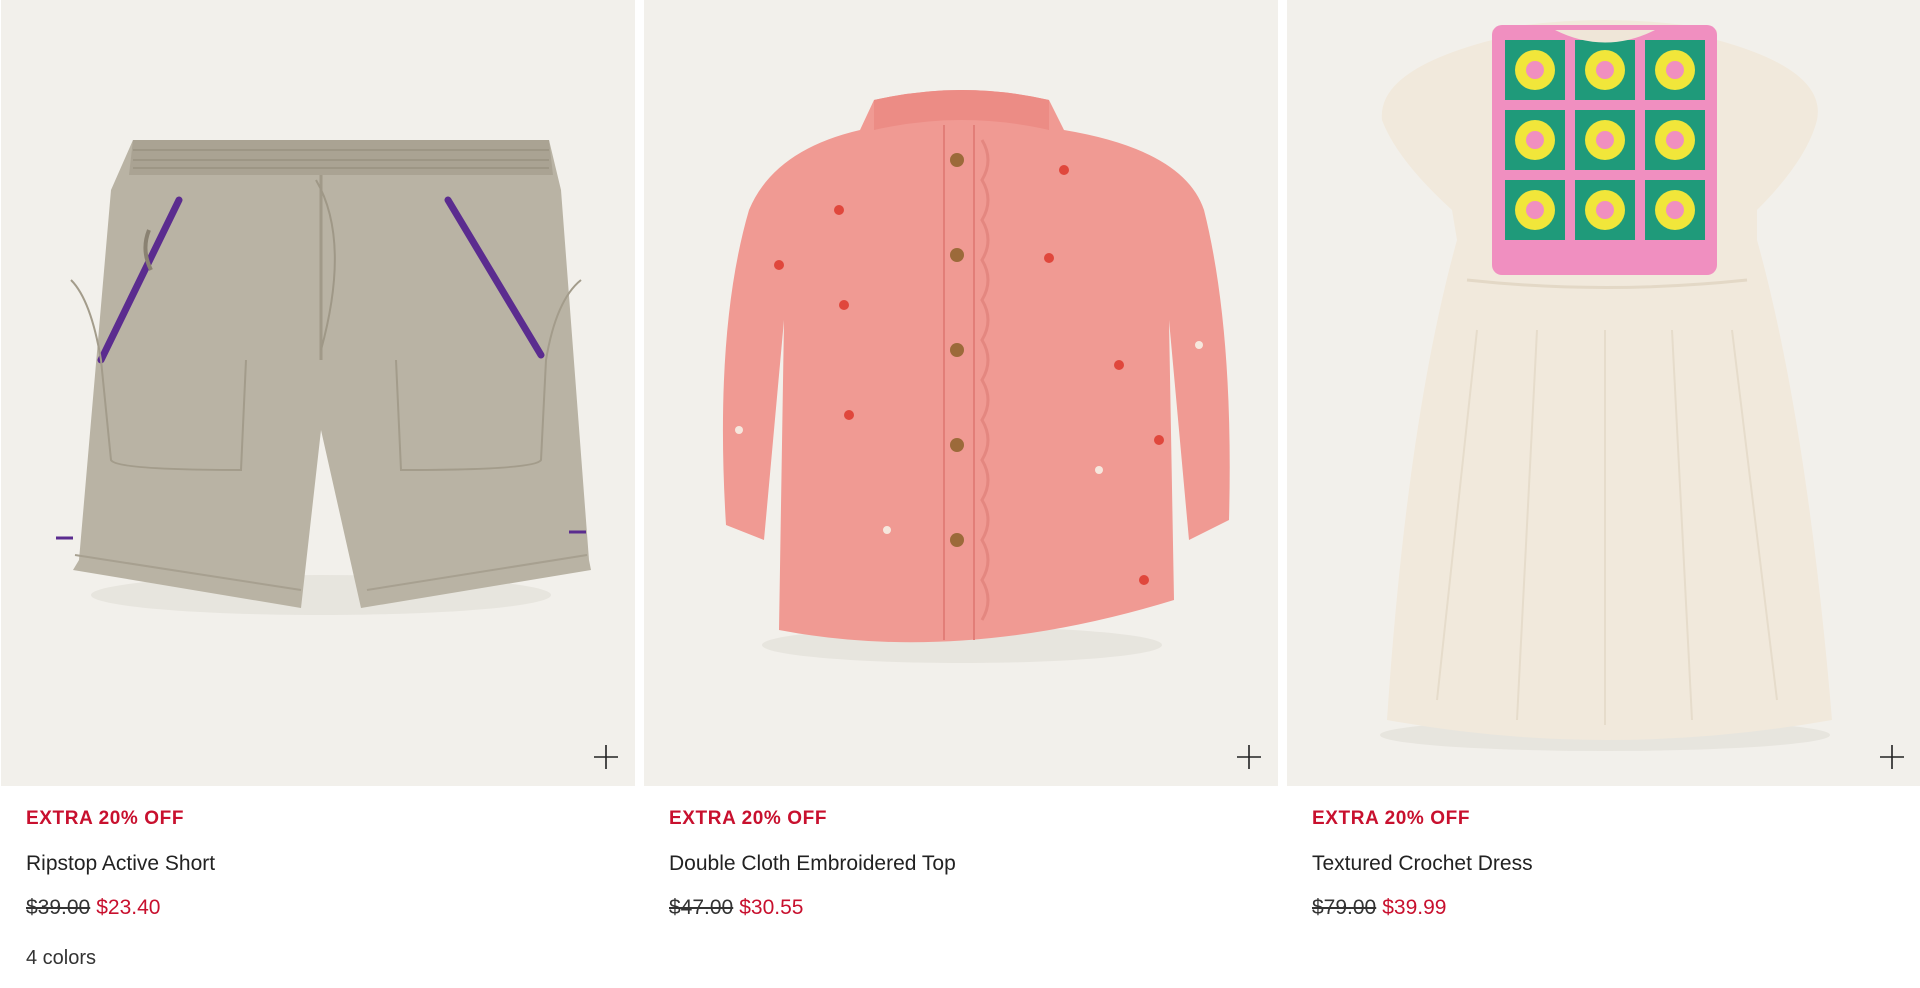 This screenshot has width=1920, height=988. What do you see at coordinates (1414, 907) in the screenshot?
I see `sale-price: $39.99` at bounding box center [1414, 907].